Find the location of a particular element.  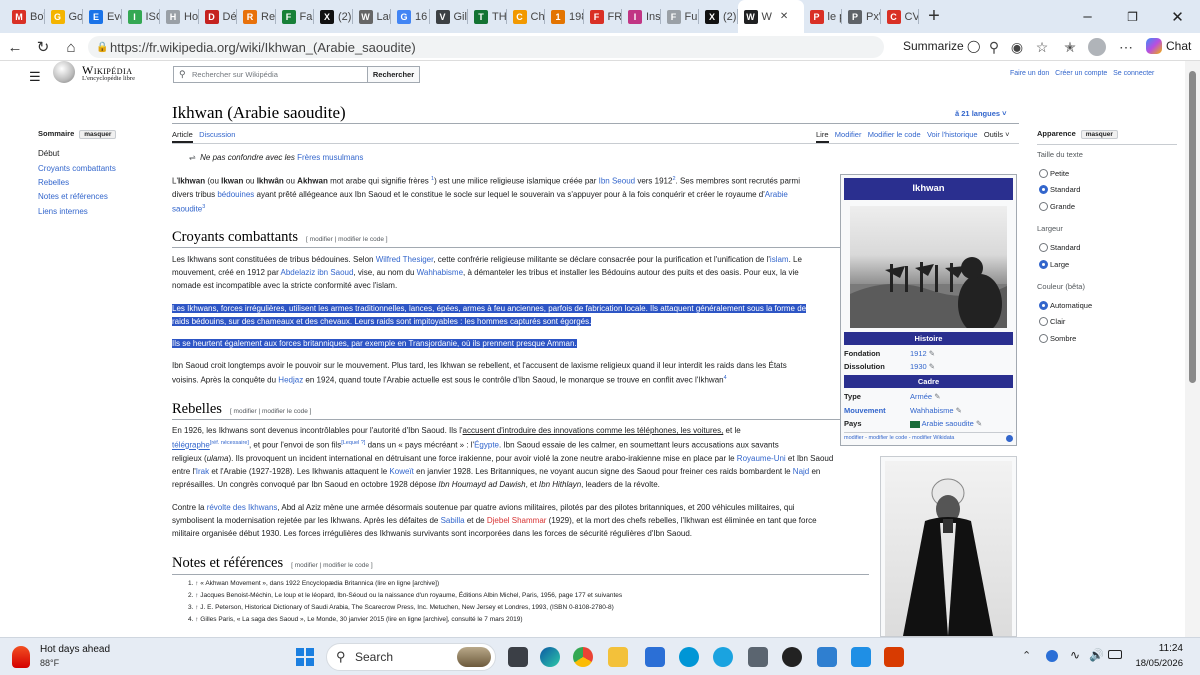

browser-tab: R Red is located at coordinates (256, 16).